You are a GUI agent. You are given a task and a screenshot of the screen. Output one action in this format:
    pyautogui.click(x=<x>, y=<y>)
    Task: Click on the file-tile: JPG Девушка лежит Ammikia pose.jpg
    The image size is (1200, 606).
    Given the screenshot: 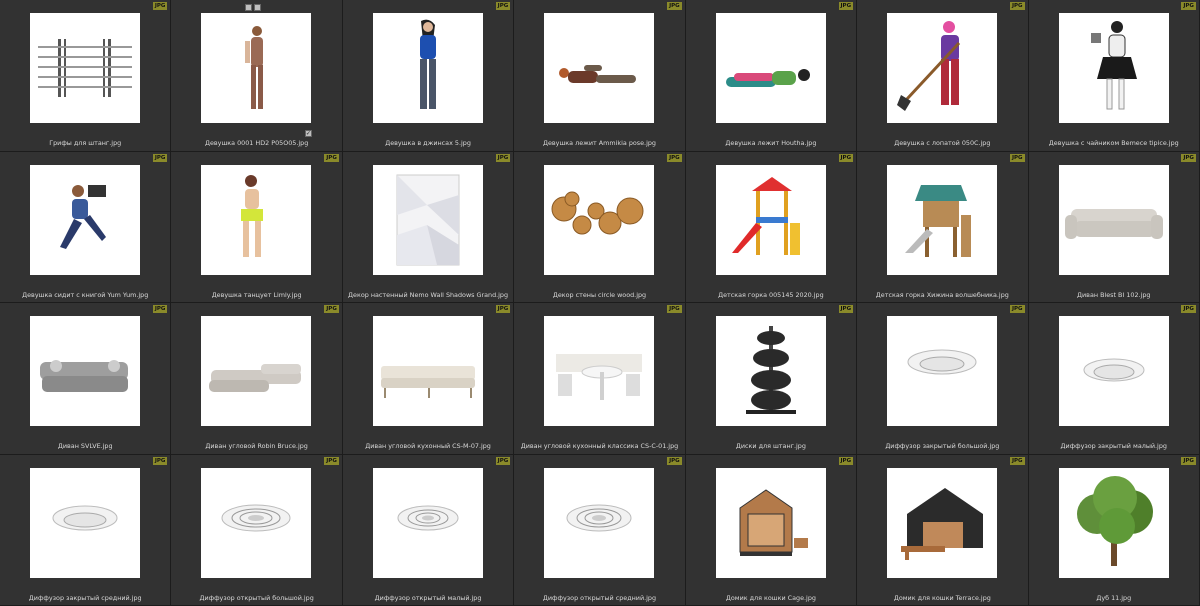 What is the action you would take?
    pyautogui.click(x=600, y=76)
    